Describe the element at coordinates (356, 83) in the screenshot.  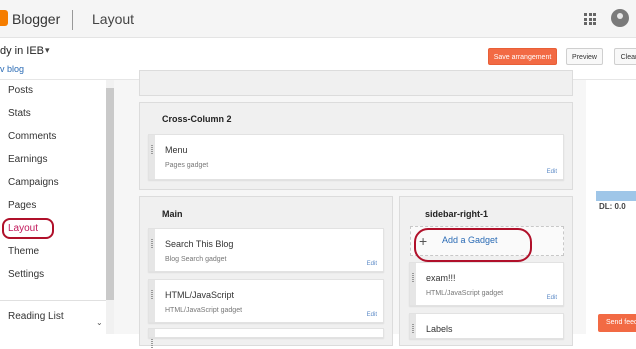
I see `layout-section-top` at that location.